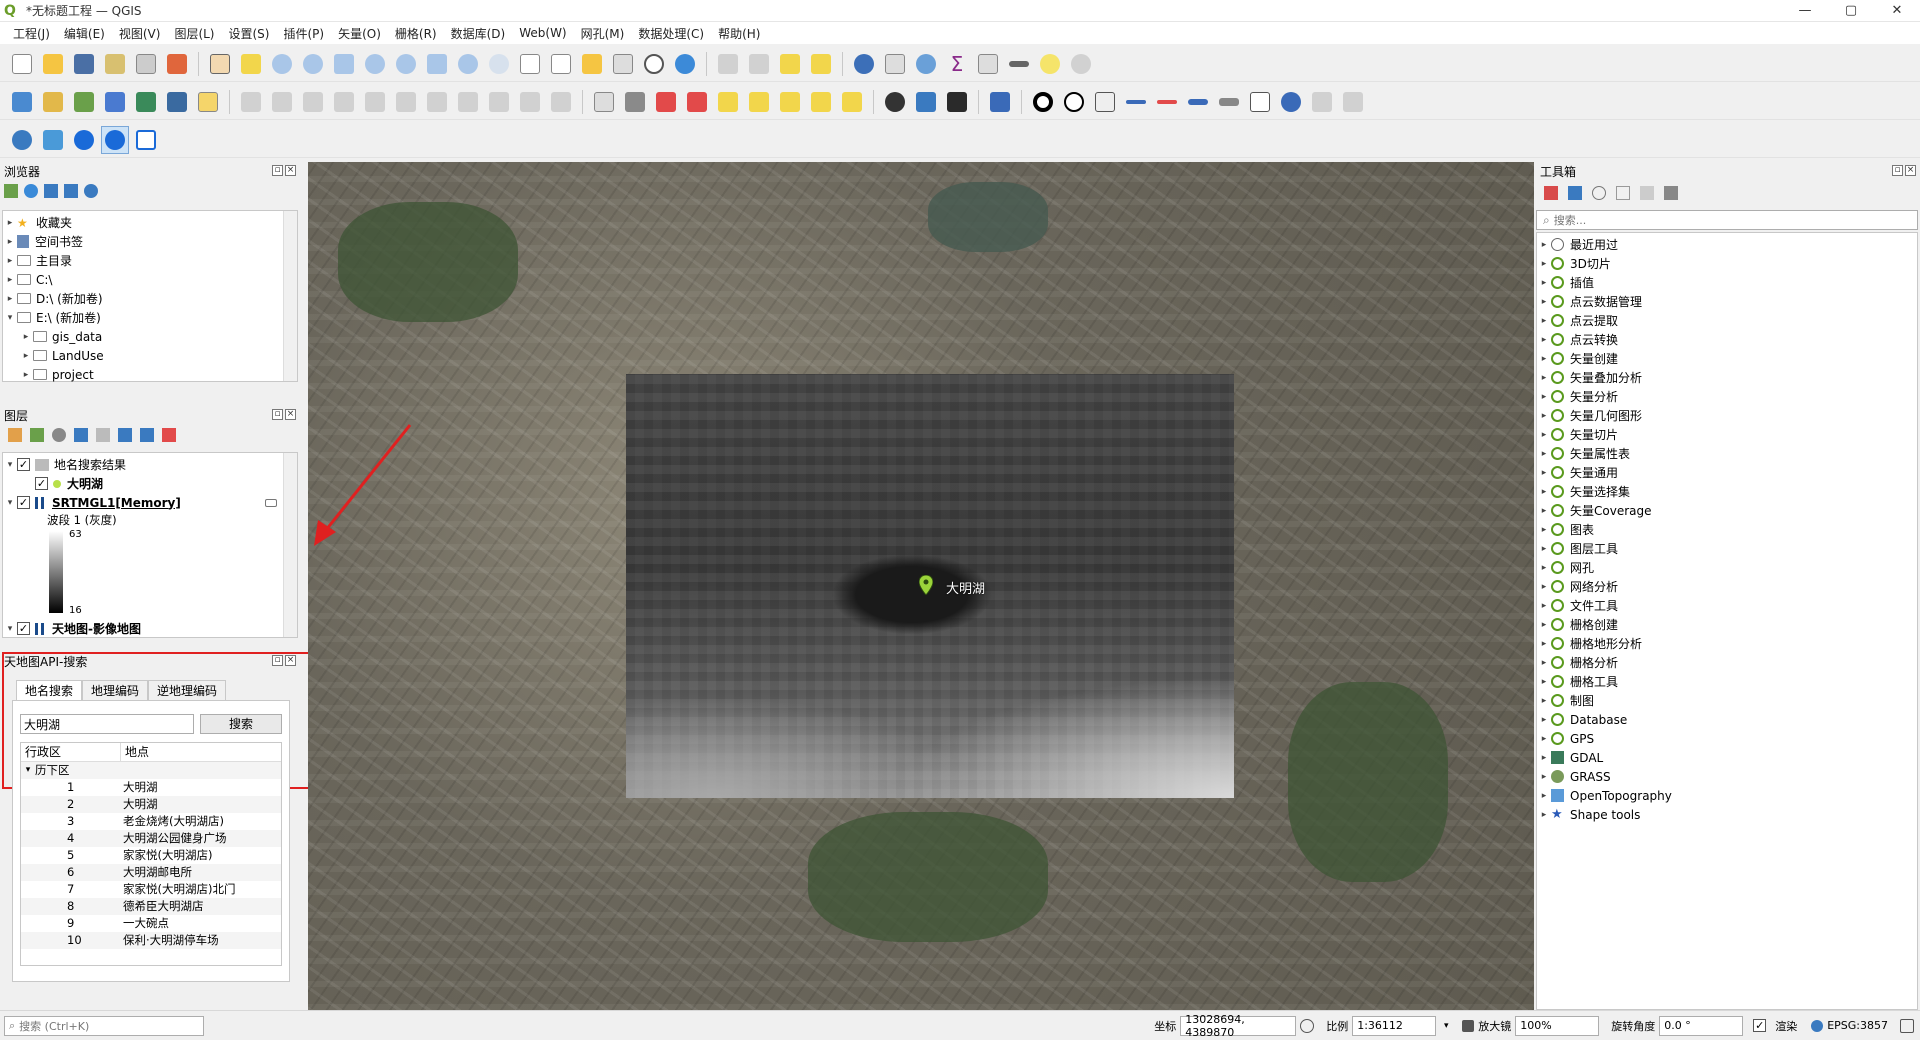  What do you see at coordinates (303, 33) in the screenshot?
I see `menu-plugins: 插件(P)` at bounding box center [303, 33].